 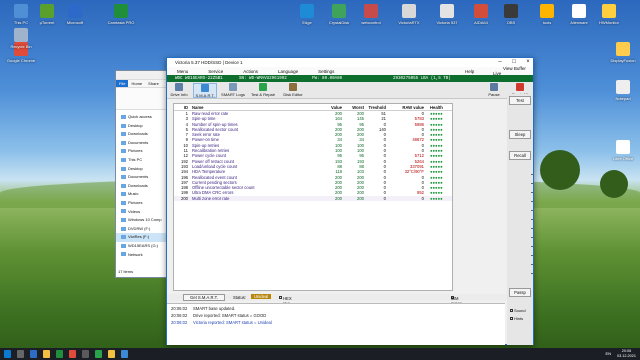 I want to click on desktop-icon: Libre Office, so click(x=623, y=150).